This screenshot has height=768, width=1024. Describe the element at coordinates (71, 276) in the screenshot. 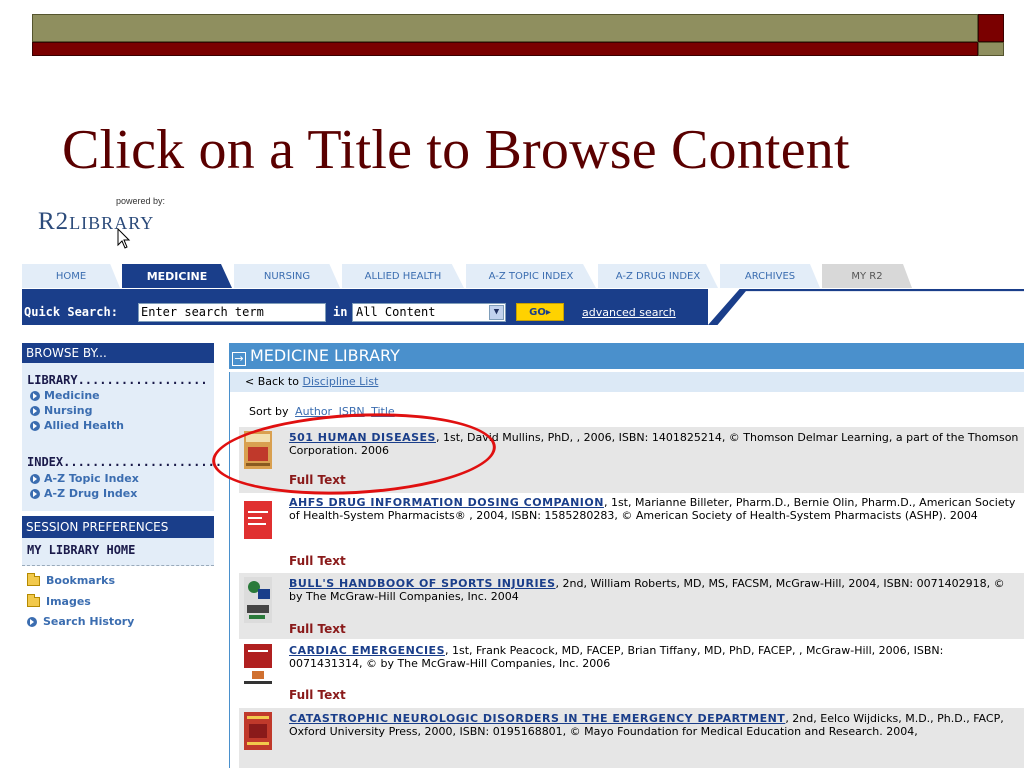

I see `tab-home: HOME` at that location.